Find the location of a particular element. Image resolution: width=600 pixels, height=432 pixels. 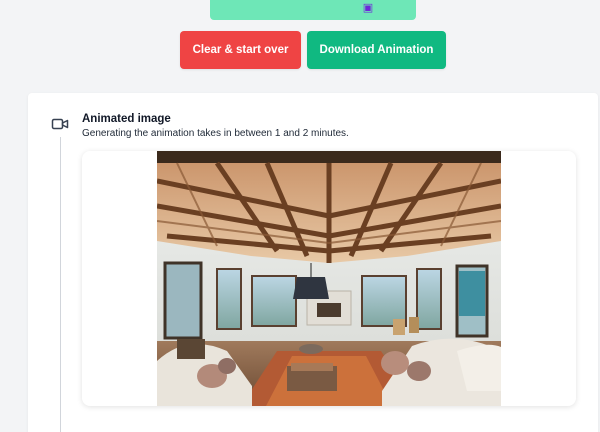

clear-start-over-button: Clear & start over is located at coordinates (240, 50).